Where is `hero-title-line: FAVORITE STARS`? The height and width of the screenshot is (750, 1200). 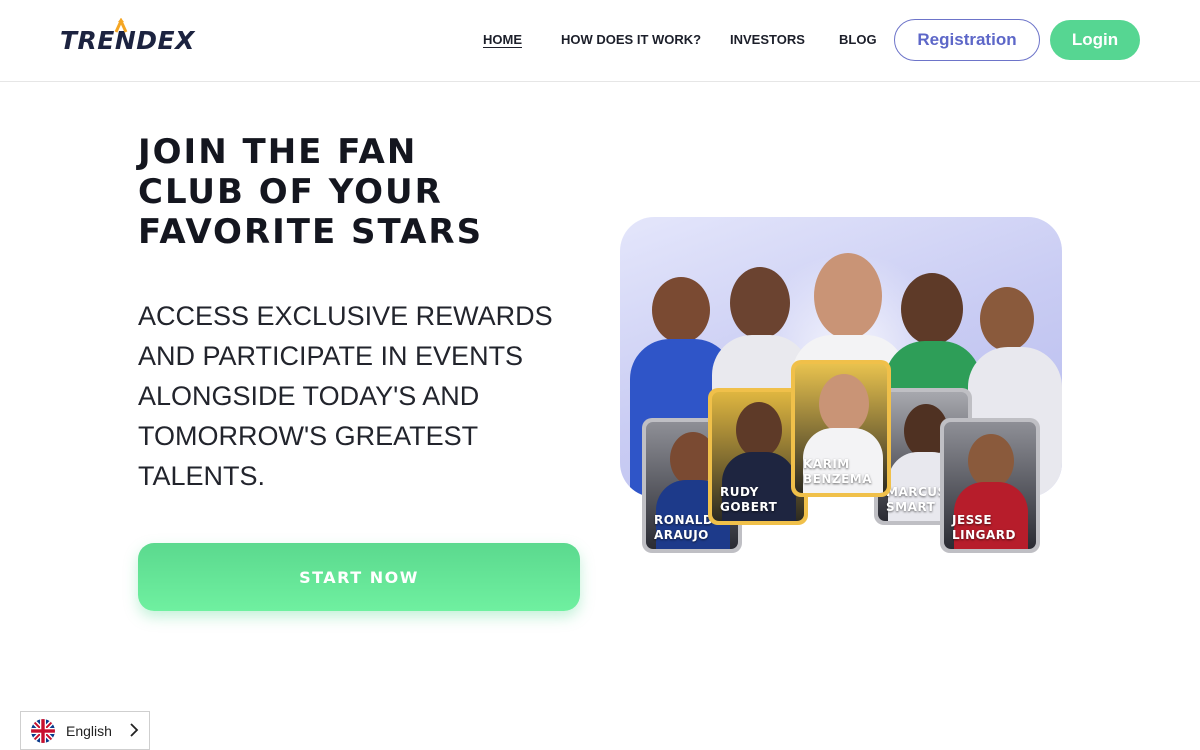
hero-title-line: FAVORITE STARS is located at coordinates (311, 232).